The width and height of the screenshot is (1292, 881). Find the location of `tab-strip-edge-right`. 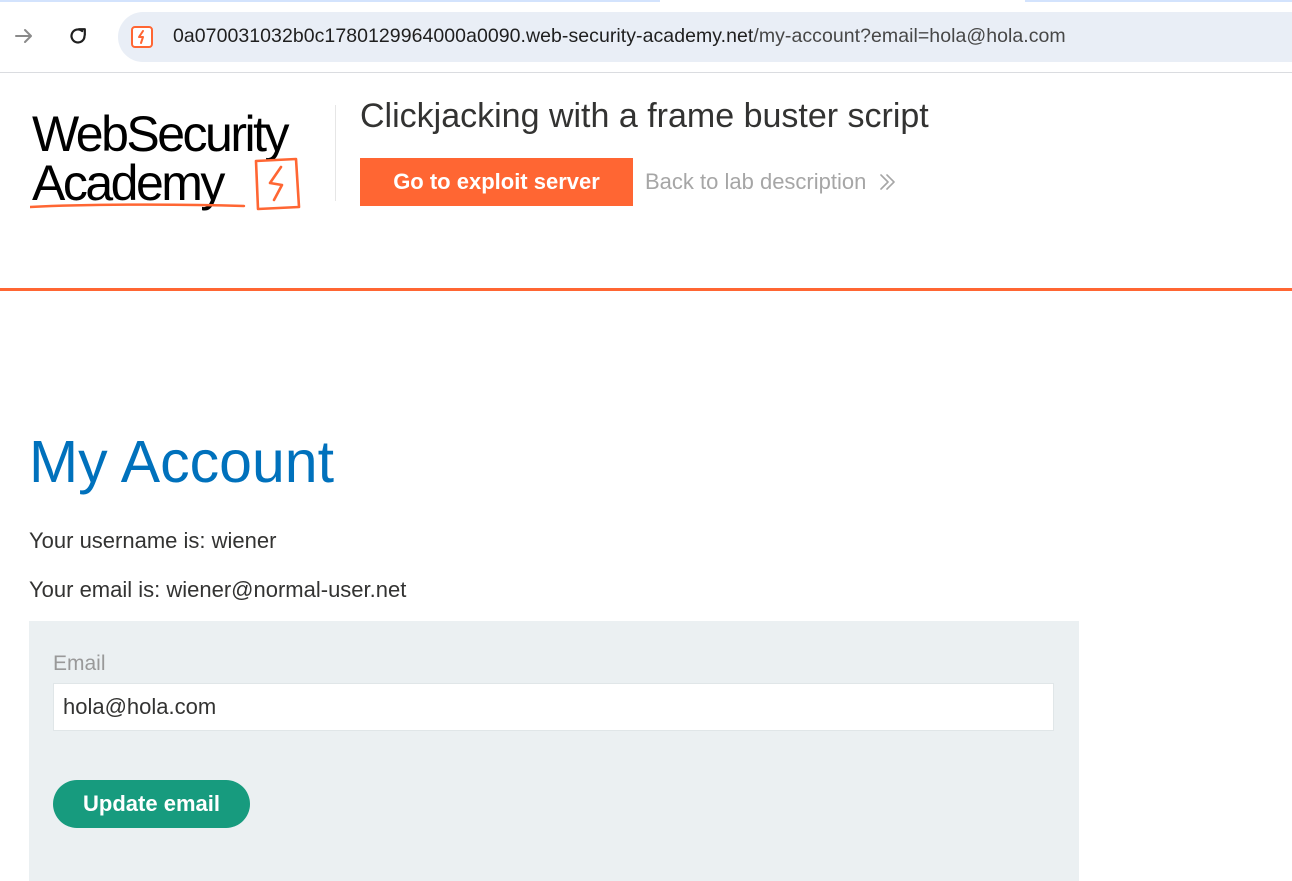

tab-strip-edge-right is located at coordinates (1158, 1).